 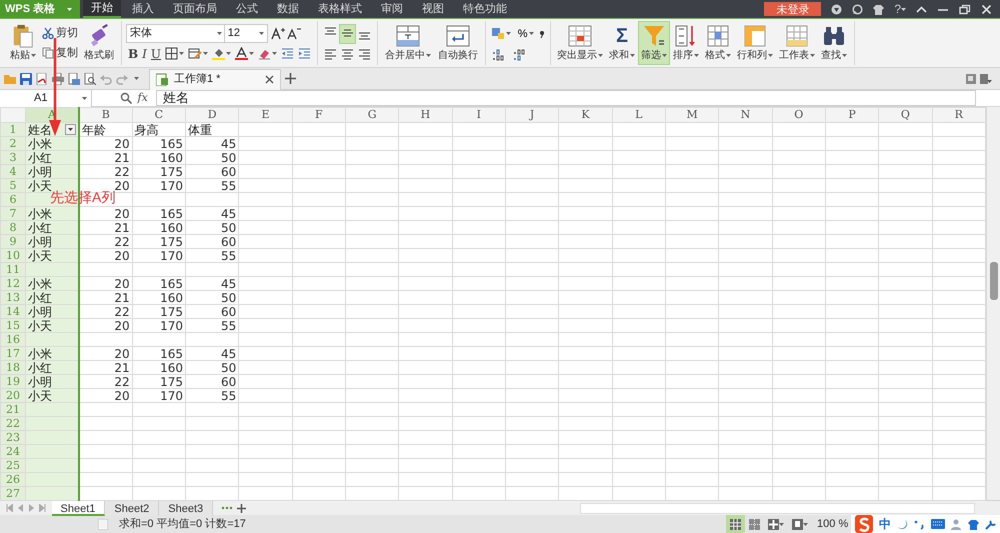 What do you see at coordinates (99, 43) in the screenshot?
I see `format-painter-button: 格式刷` at bounding box center [99, 43].